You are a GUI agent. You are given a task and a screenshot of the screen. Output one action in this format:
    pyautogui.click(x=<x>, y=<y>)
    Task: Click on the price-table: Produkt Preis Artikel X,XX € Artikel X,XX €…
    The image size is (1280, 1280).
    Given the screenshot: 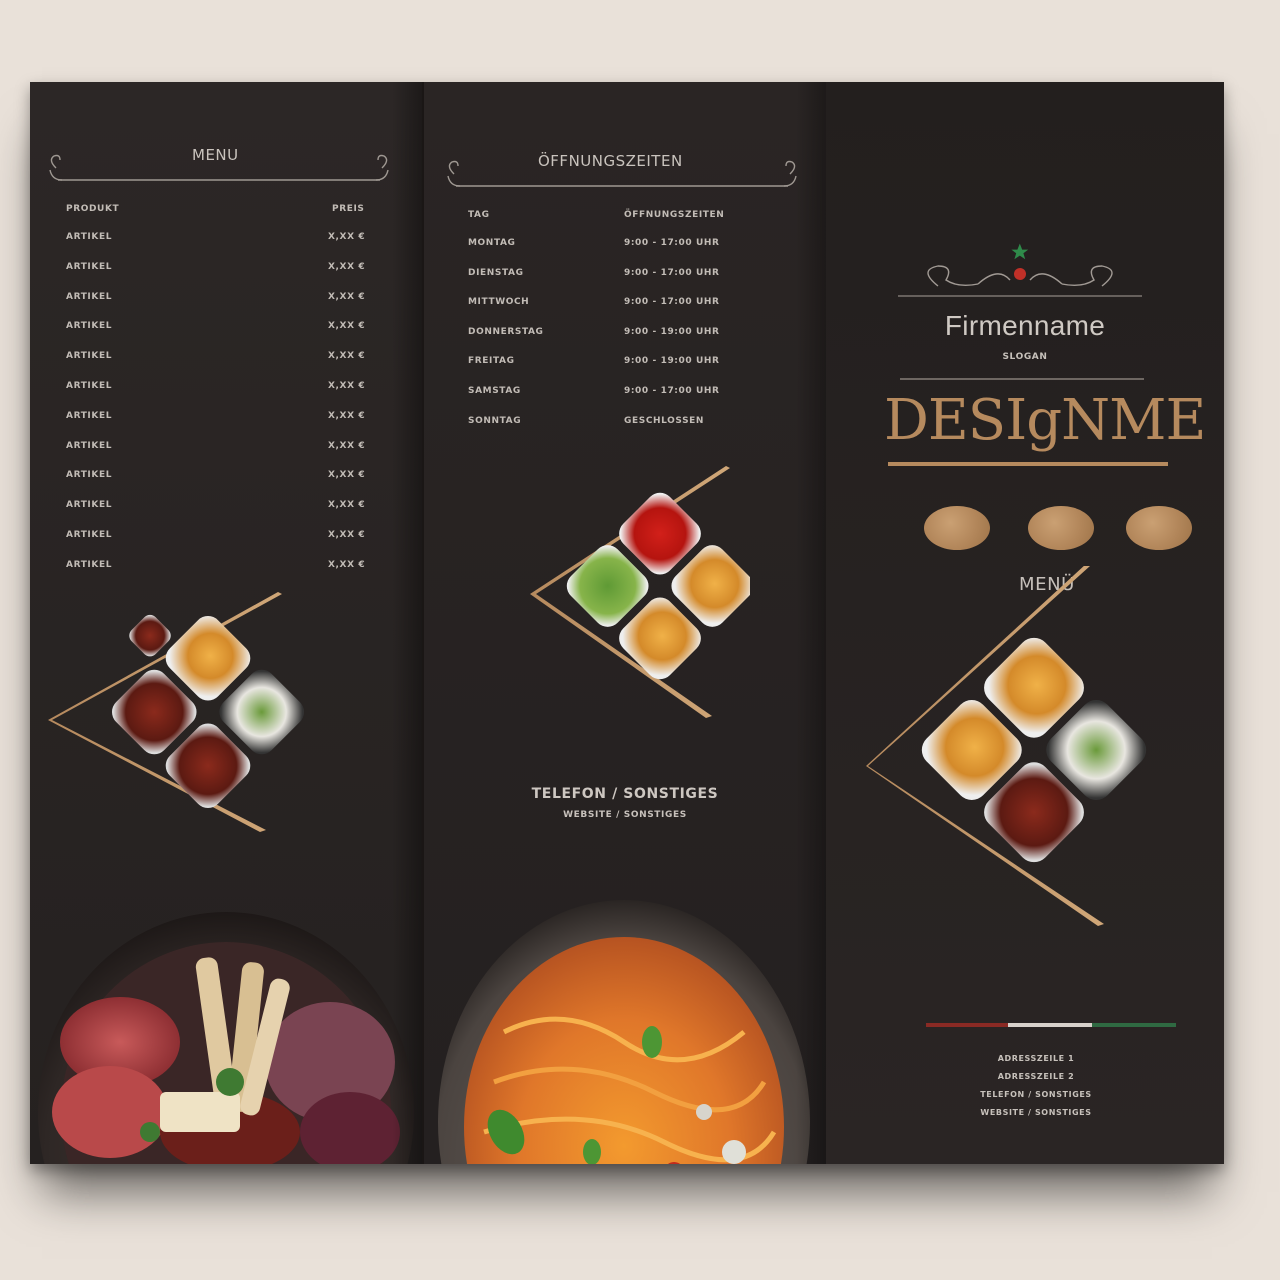 What is the action you would take?
    pyautogui.click(x=226, y=394)
    